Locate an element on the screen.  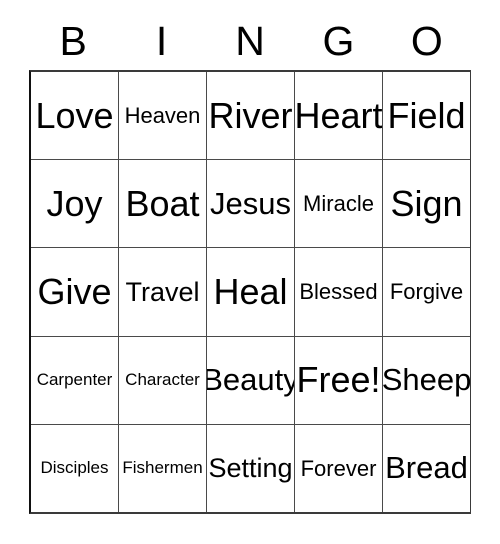
bingo-cell: Bread is located at coordinates (426, 468).